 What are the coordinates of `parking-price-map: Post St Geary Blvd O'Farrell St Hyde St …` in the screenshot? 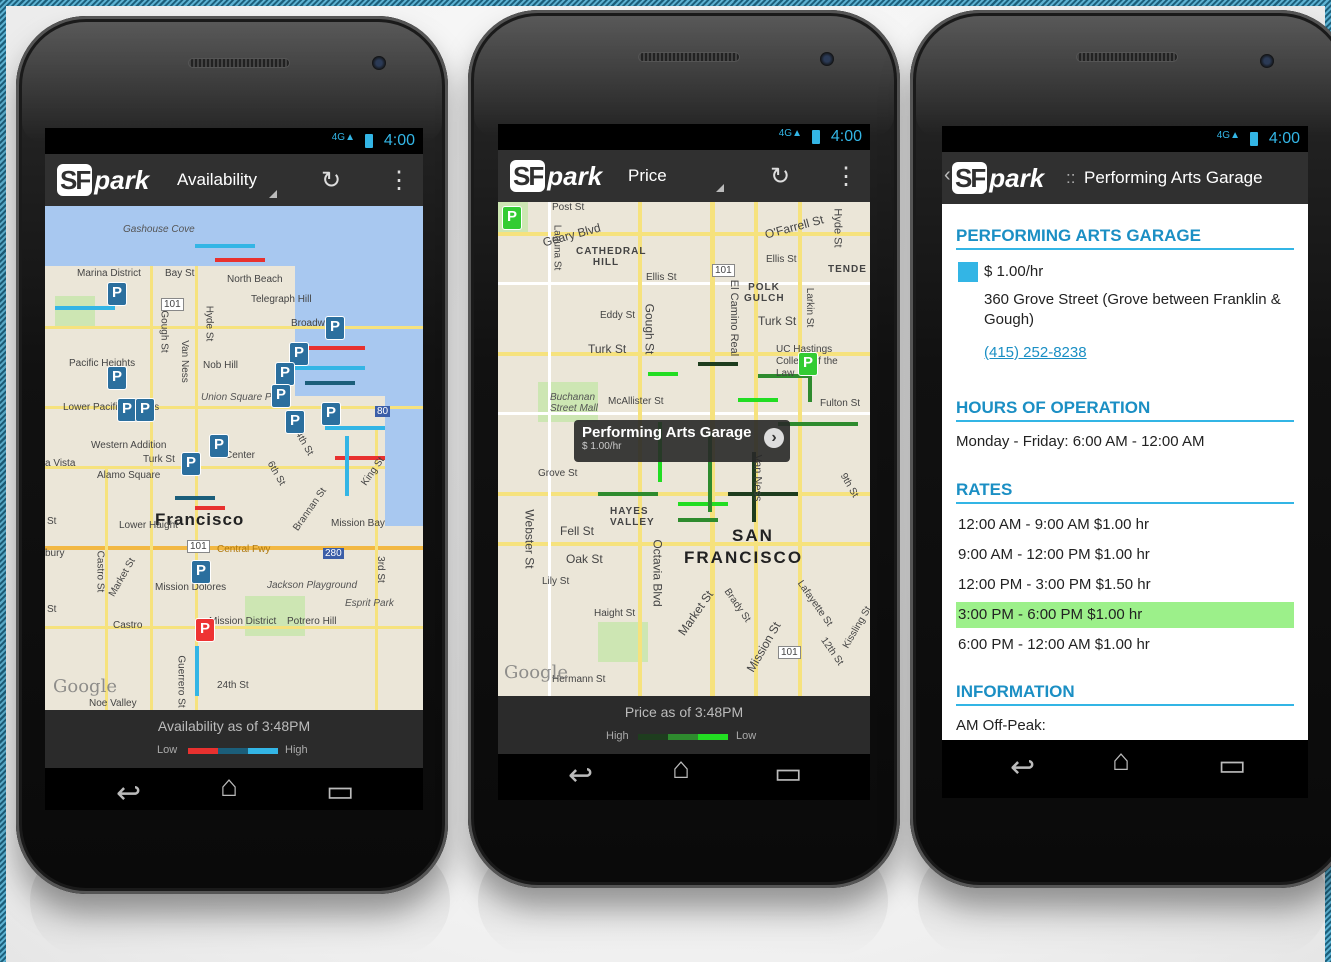 It's located at (684, 449).